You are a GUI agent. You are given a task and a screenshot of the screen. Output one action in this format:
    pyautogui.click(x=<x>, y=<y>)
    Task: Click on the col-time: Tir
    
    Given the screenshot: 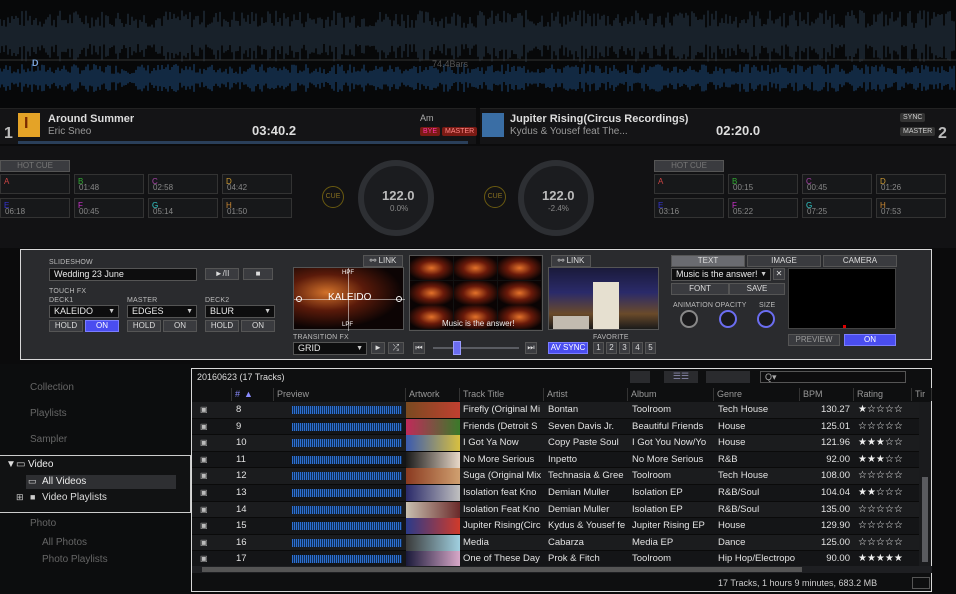 What is the action you would take?
    pyautogui.click(x=922, y=394)
    